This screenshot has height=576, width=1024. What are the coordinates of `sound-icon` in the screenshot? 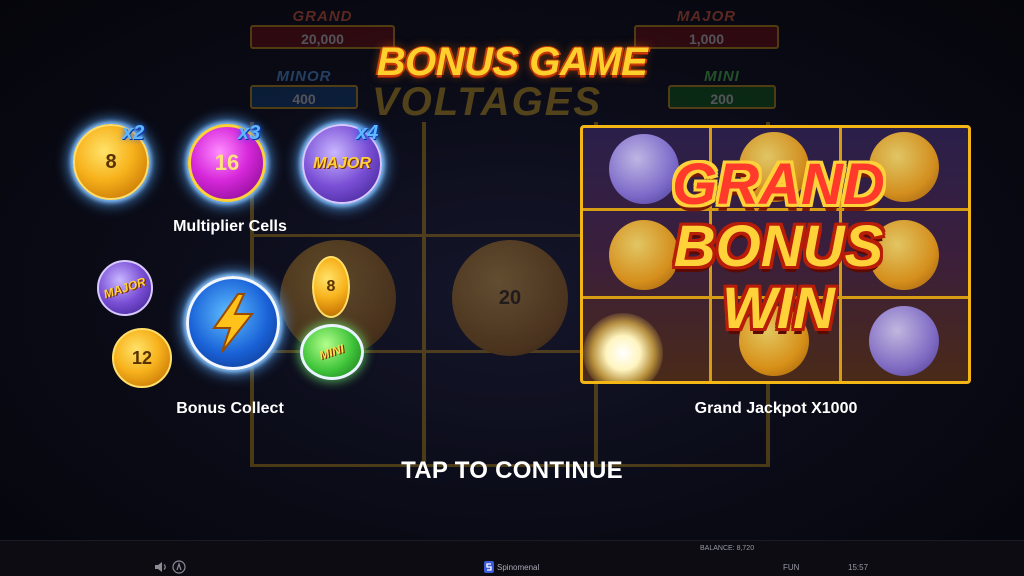 It's located at (161, 568).